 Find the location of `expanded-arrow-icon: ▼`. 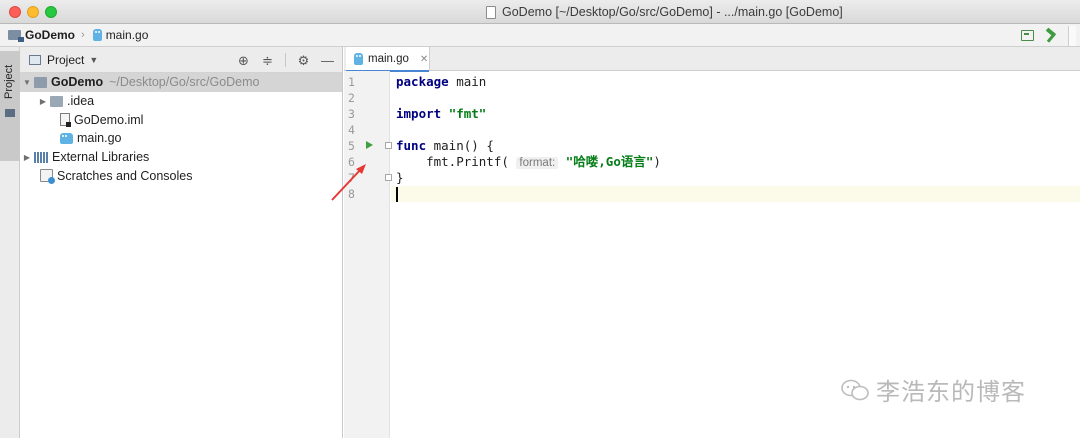

expanded-arrow-icon: ▼ is located at coordinates (27, 82).